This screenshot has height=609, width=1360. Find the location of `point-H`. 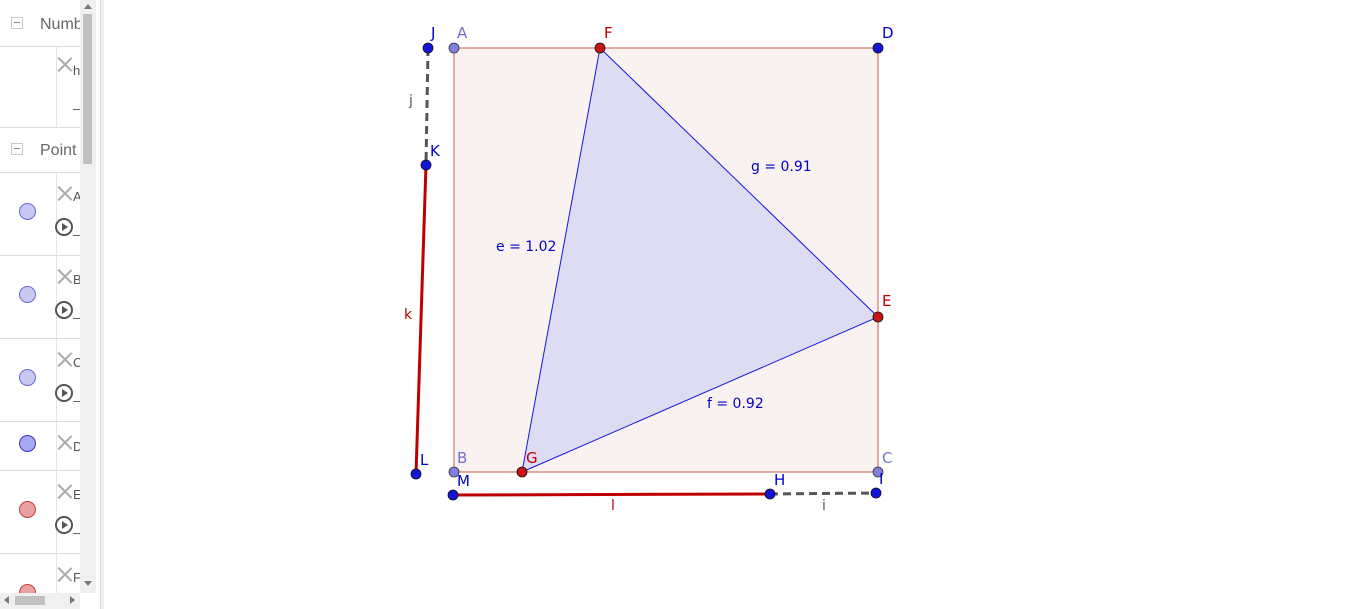

point-H is located at coordinates (770, 494).